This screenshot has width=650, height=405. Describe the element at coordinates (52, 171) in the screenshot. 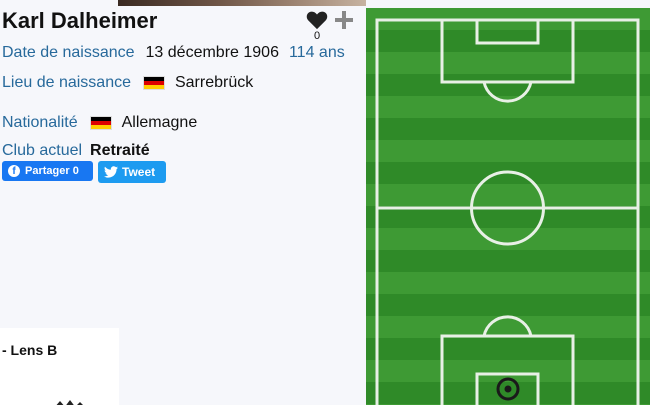

I see `facebook-share-label: Partager 0` at that location.